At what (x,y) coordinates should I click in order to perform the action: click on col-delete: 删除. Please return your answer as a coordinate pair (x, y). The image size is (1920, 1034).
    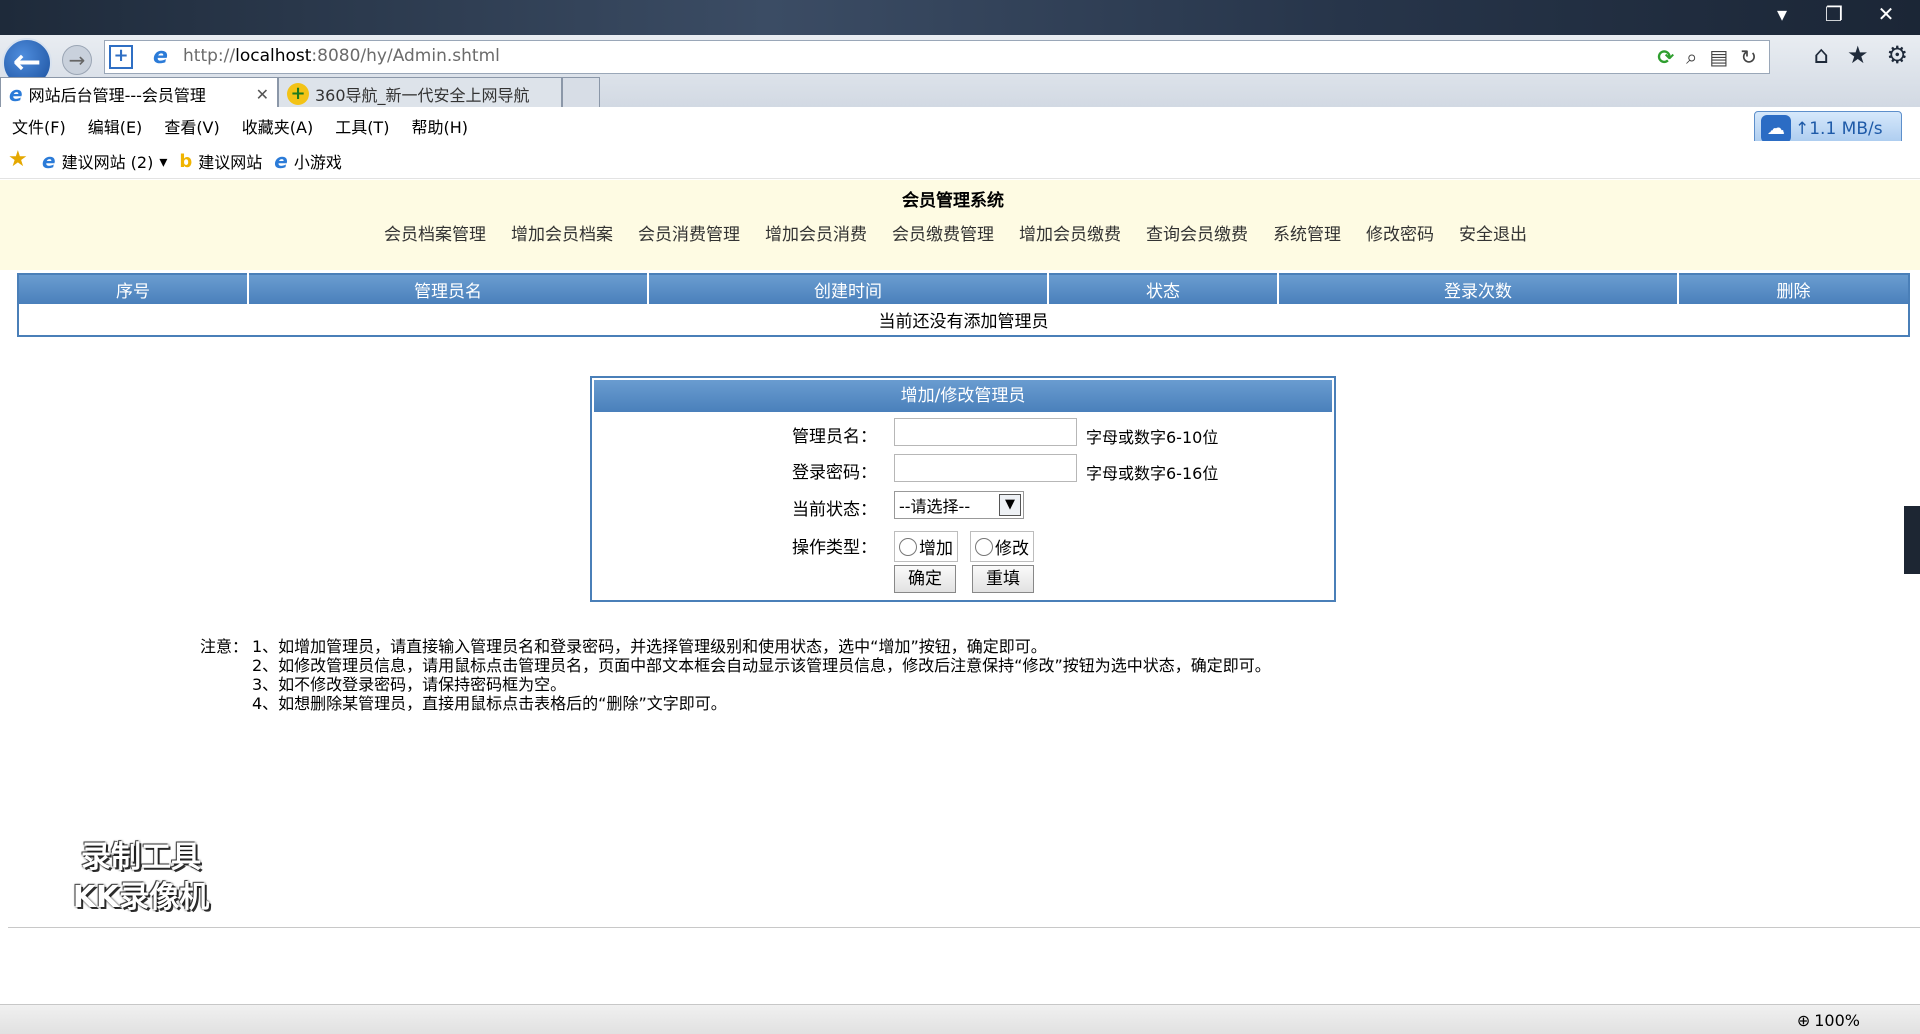
    Looking at the image, I should click on (1793, 289).